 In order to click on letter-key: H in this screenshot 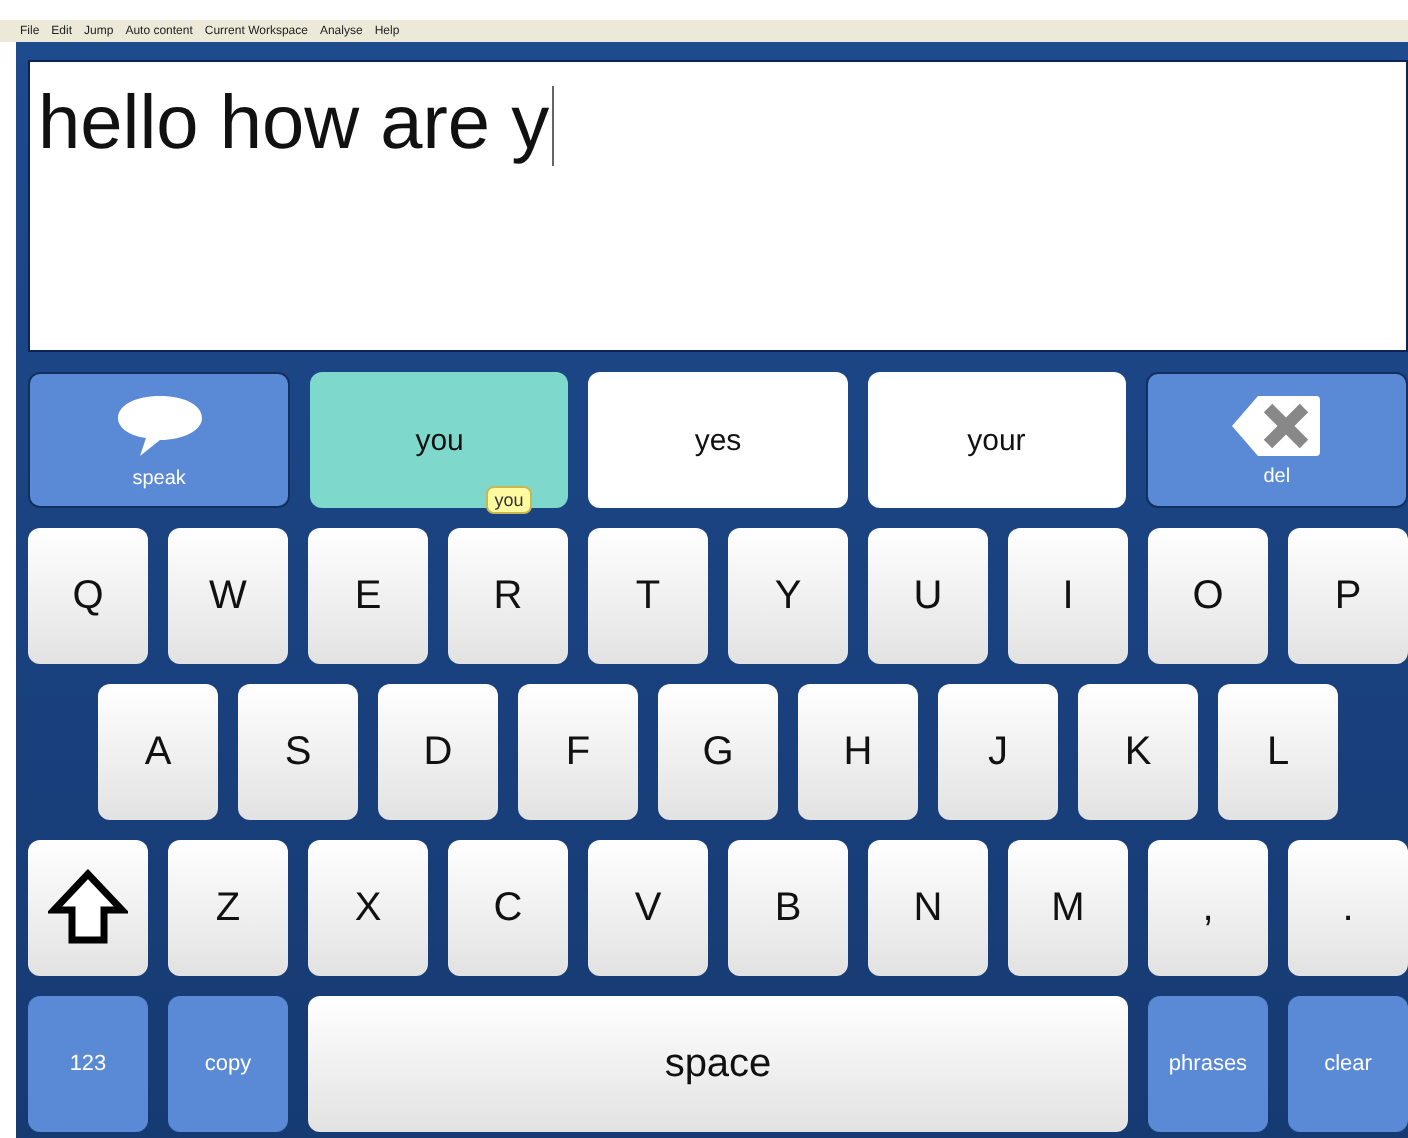, I will do `click(858, 752)`.